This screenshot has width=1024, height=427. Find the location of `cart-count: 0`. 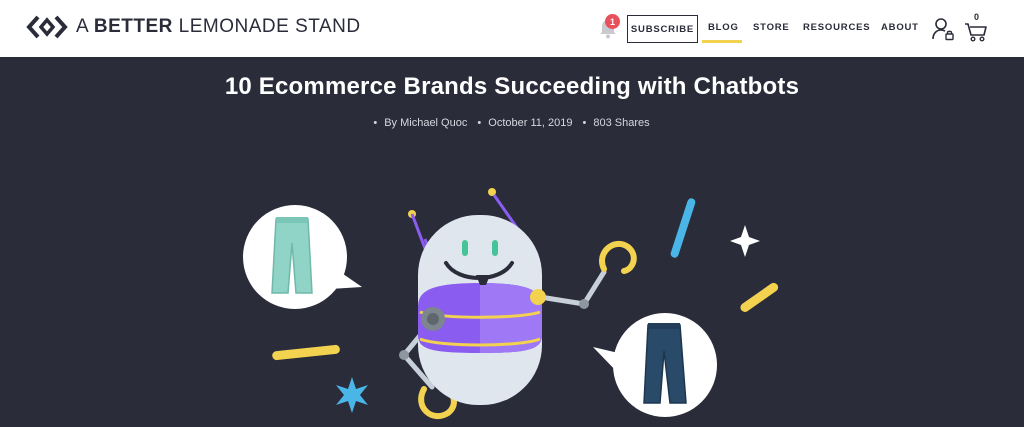

cart-count: 0 is located at coordinates (977, 17).